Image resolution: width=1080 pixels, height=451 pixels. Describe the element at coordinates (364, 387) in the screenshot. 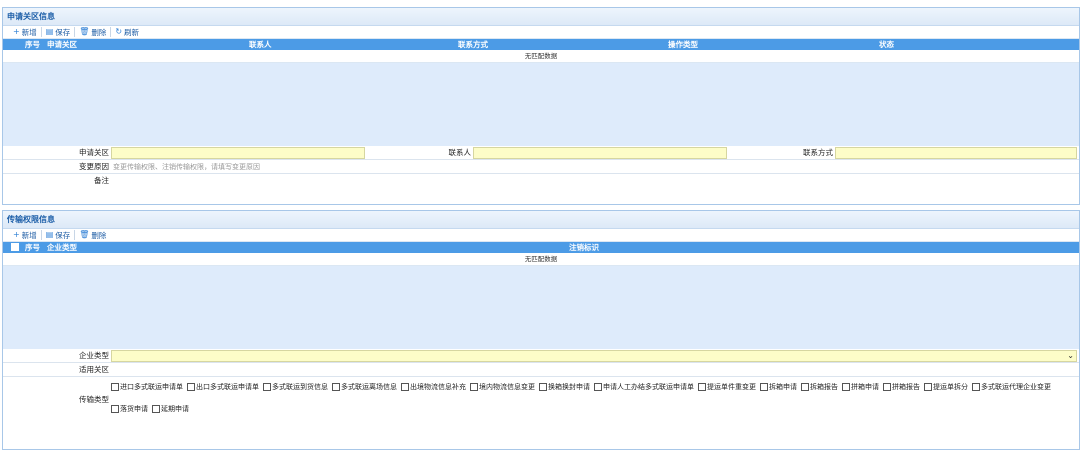

I see `transmission-type-option: 多式联运离场信息` at that location.